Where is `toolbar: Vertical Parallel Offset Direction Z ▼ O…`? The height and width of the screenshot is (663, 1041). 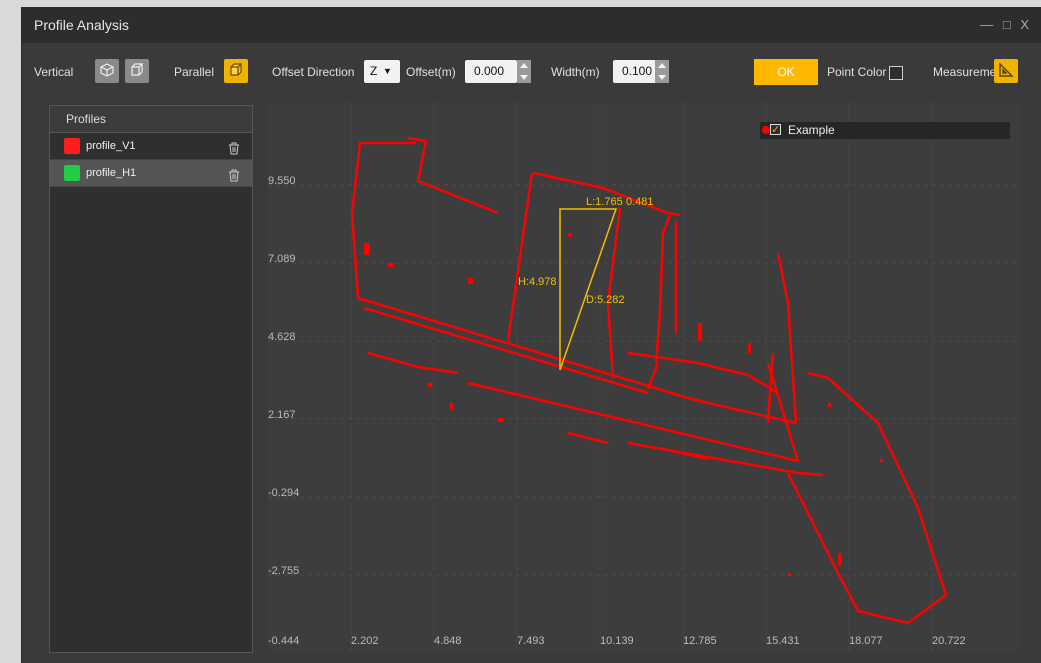 toolbar: Vertical Parallel Offset Direction Z ▼ O… is located at coordinates (531, 77).